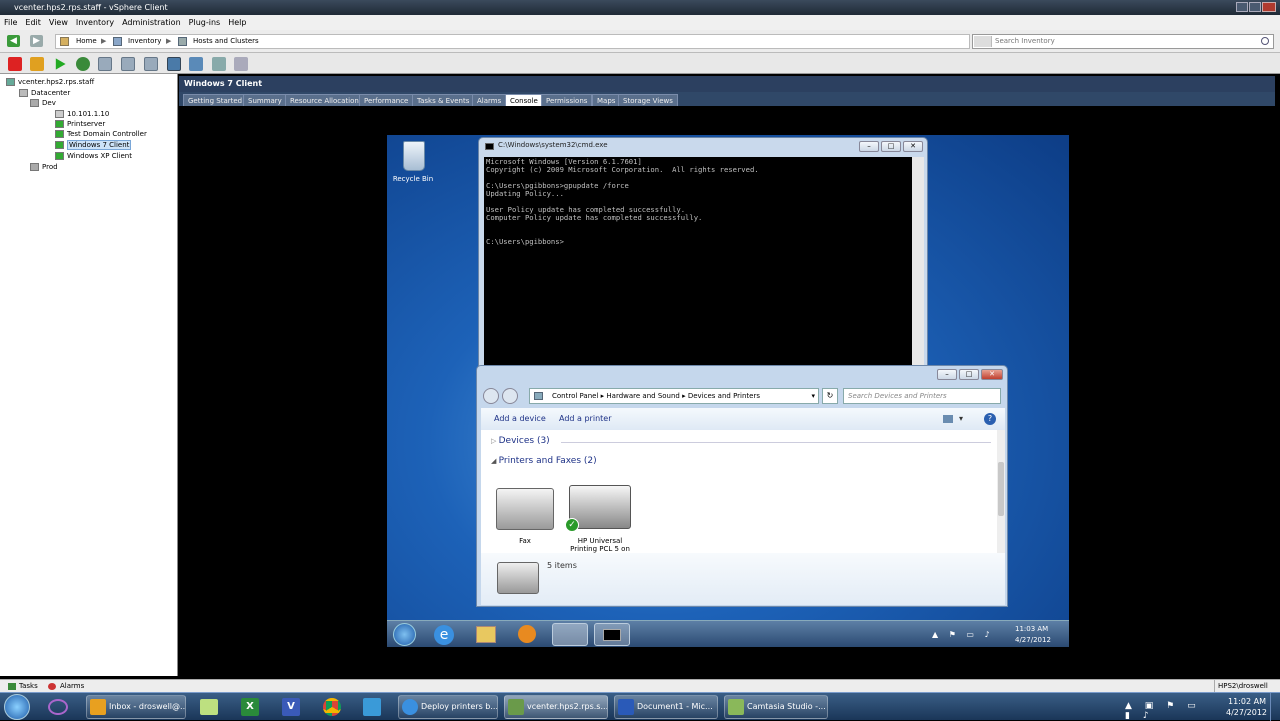 This screenshot has width=1280, height=721. I want to click on visio-icon: V, so click(291, 707).